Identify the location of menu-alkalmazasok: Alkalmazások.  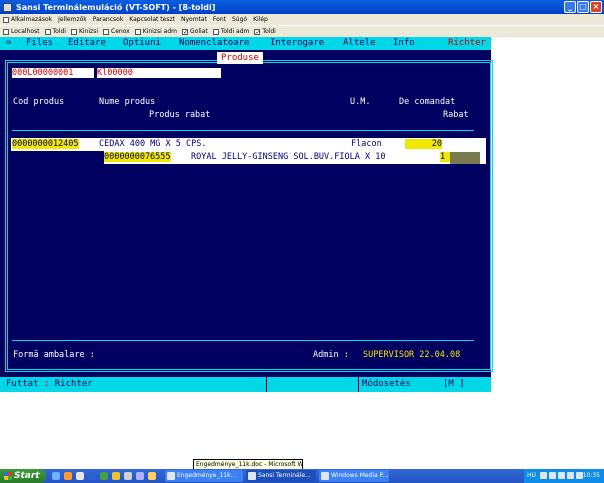
(27, 19).